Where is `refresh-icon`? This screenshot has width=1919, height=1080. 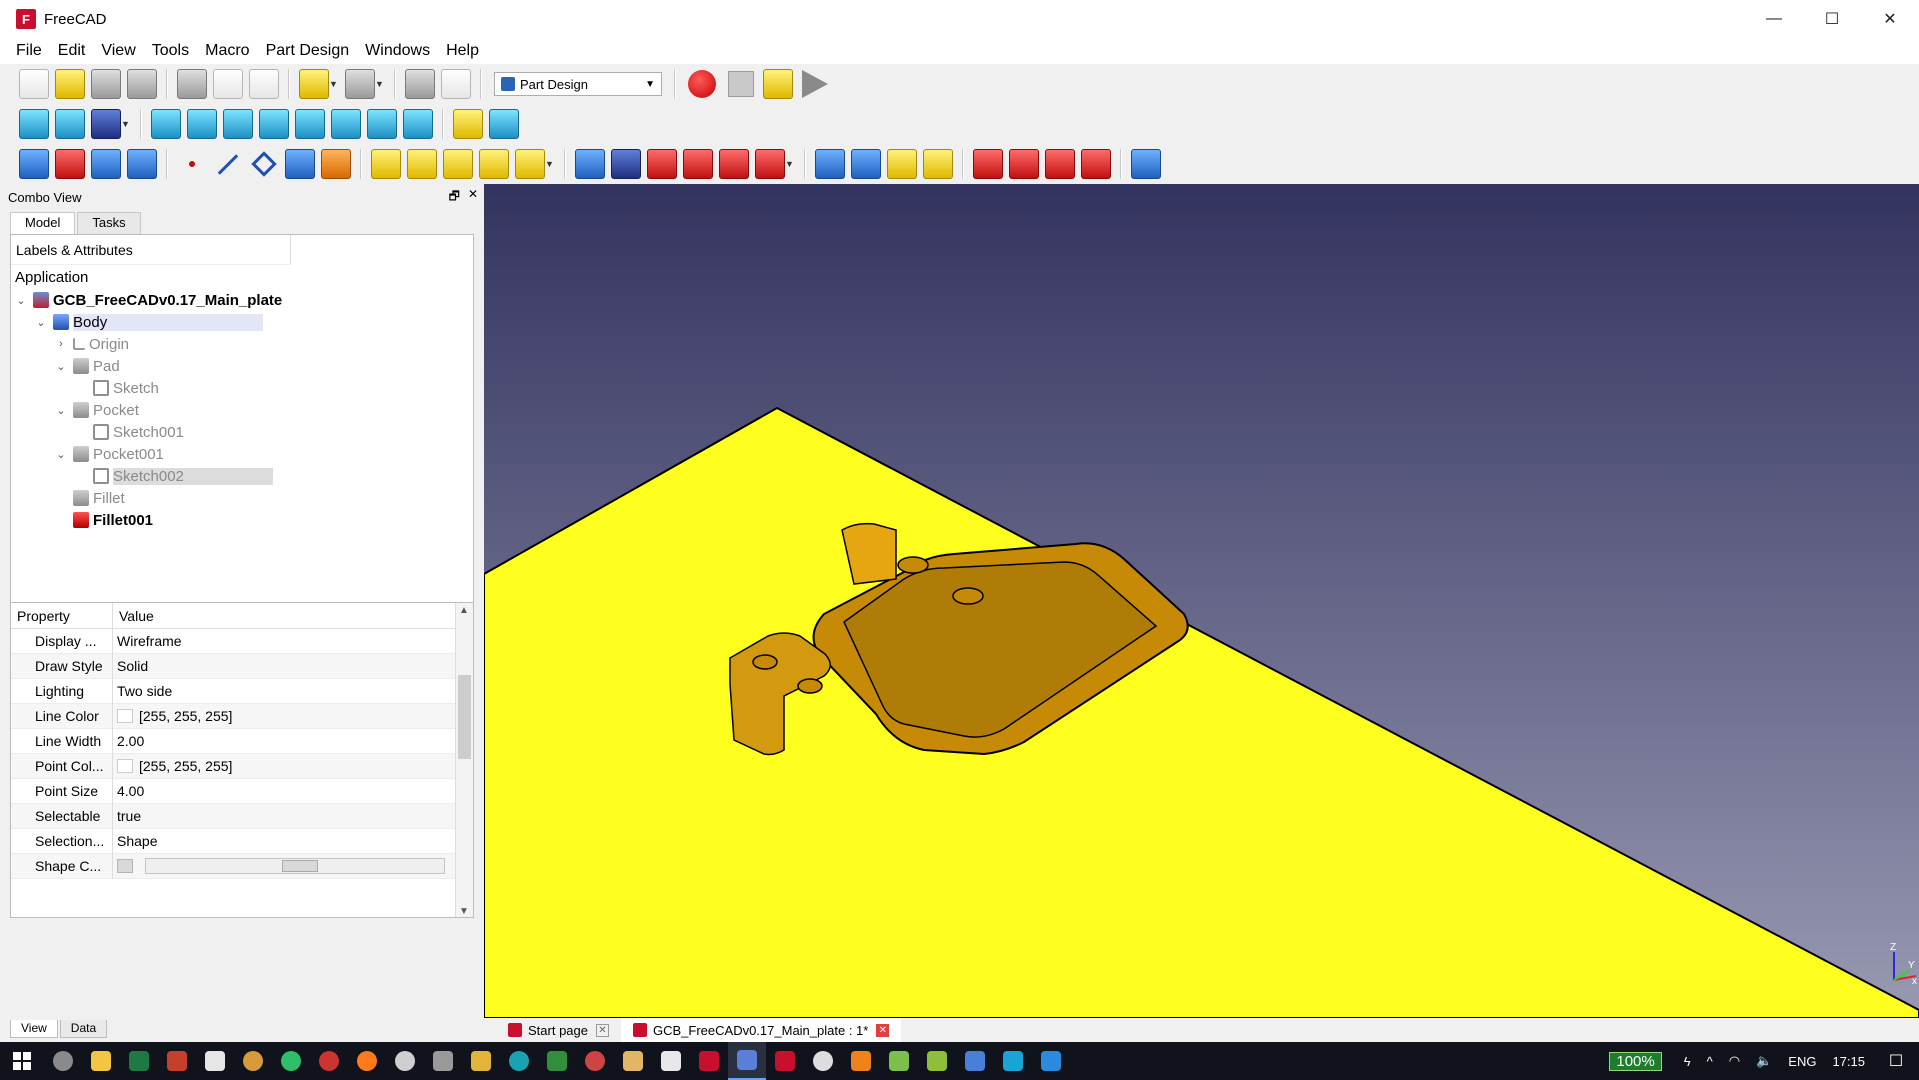
refresh-icon is located at coordinates (420, 84).